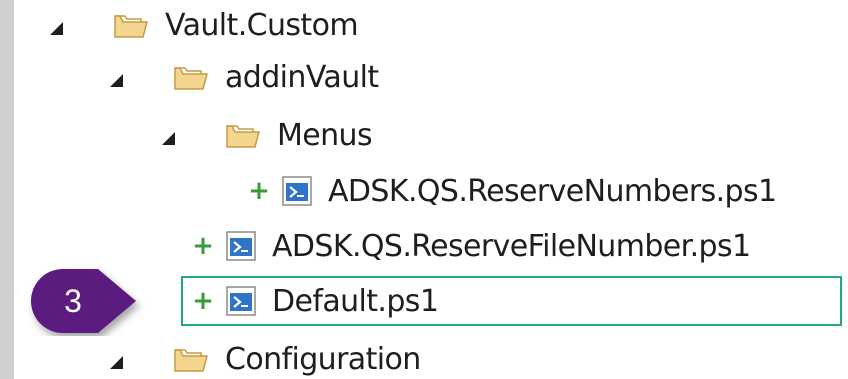  I want to click on tree-item-reservefilenumber: + ADSK.QS.ReserveFileNumber.ps1, so click(471, 246).